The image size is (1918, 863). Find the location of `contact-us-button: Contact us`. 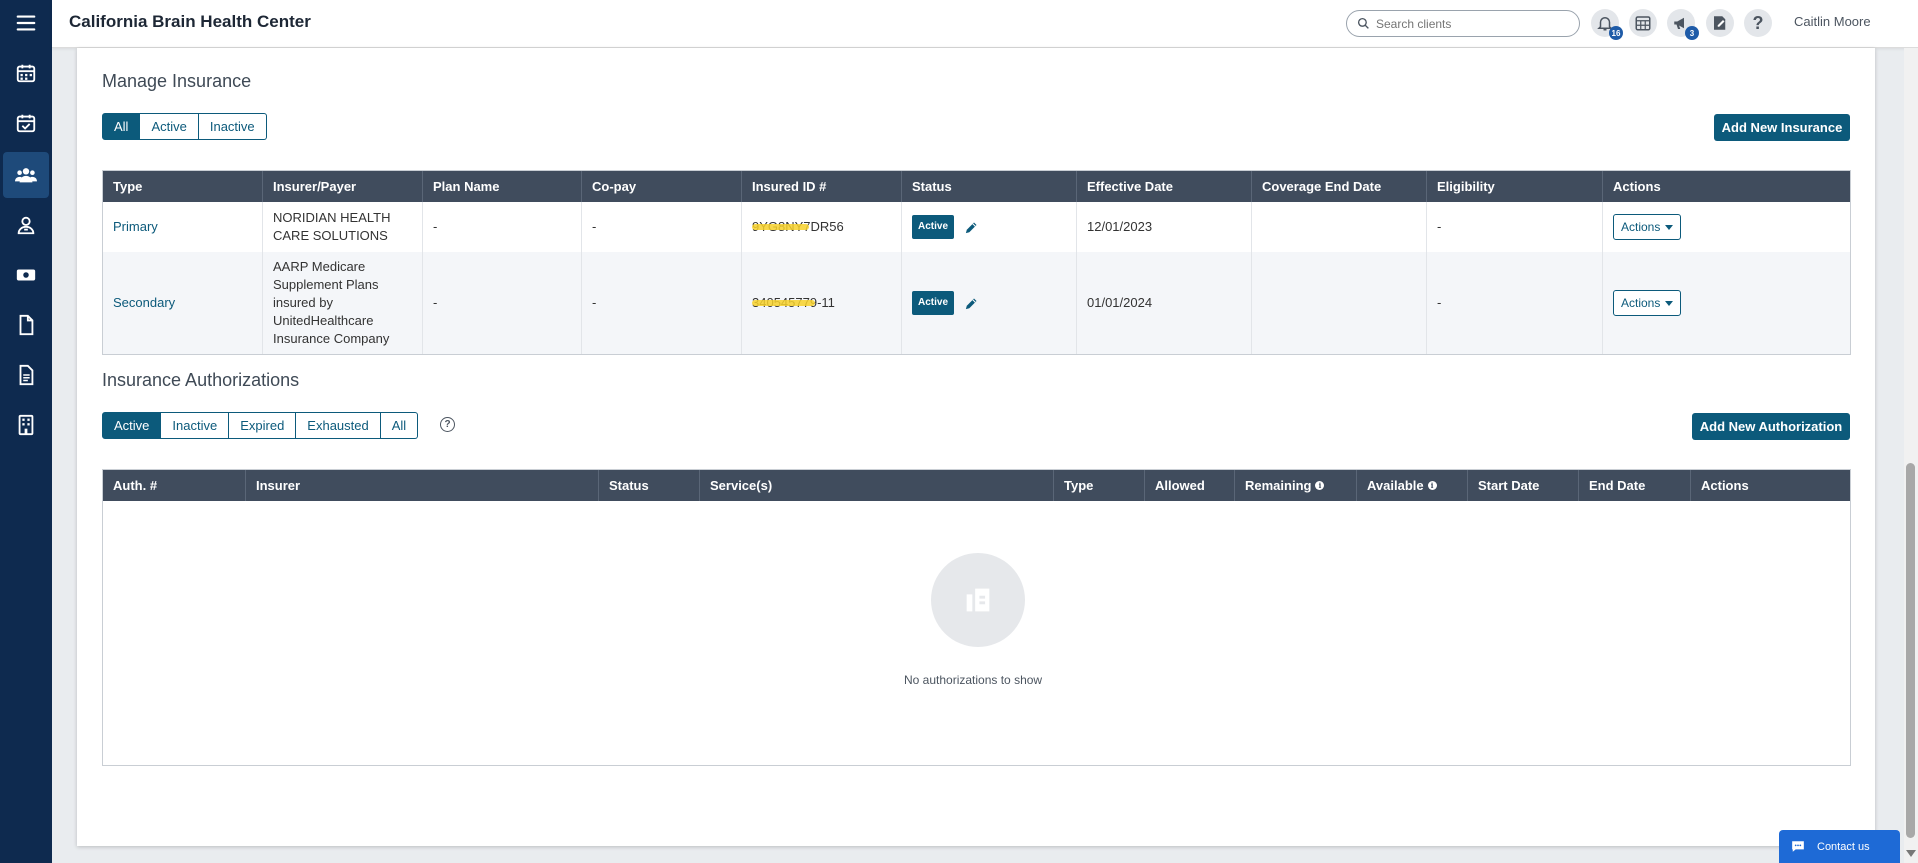

contact-us-button: Contact us is located at coordinates (1839, 846).